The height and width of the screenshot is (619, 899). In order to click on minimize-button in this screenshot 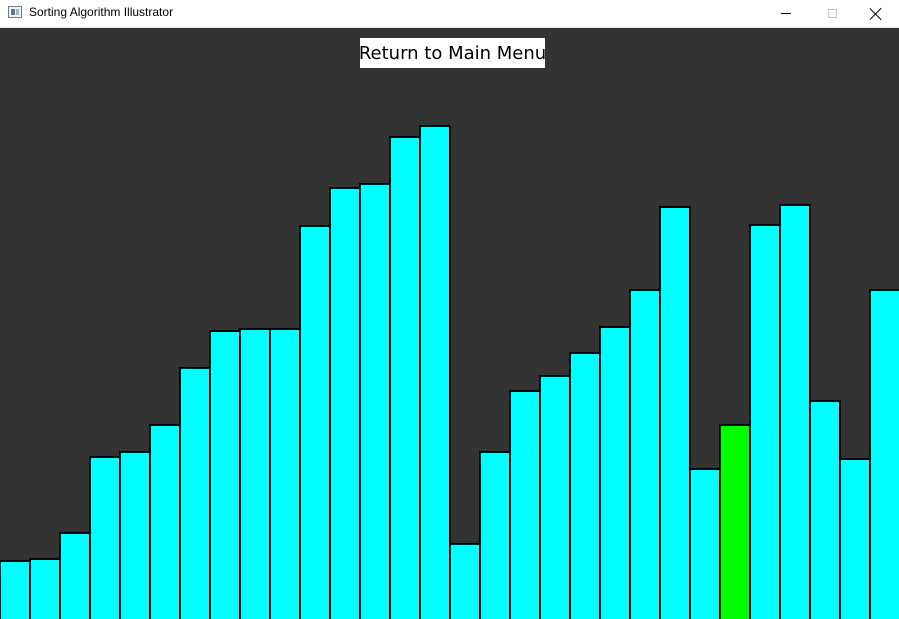, I will do `click(786, 13)`.